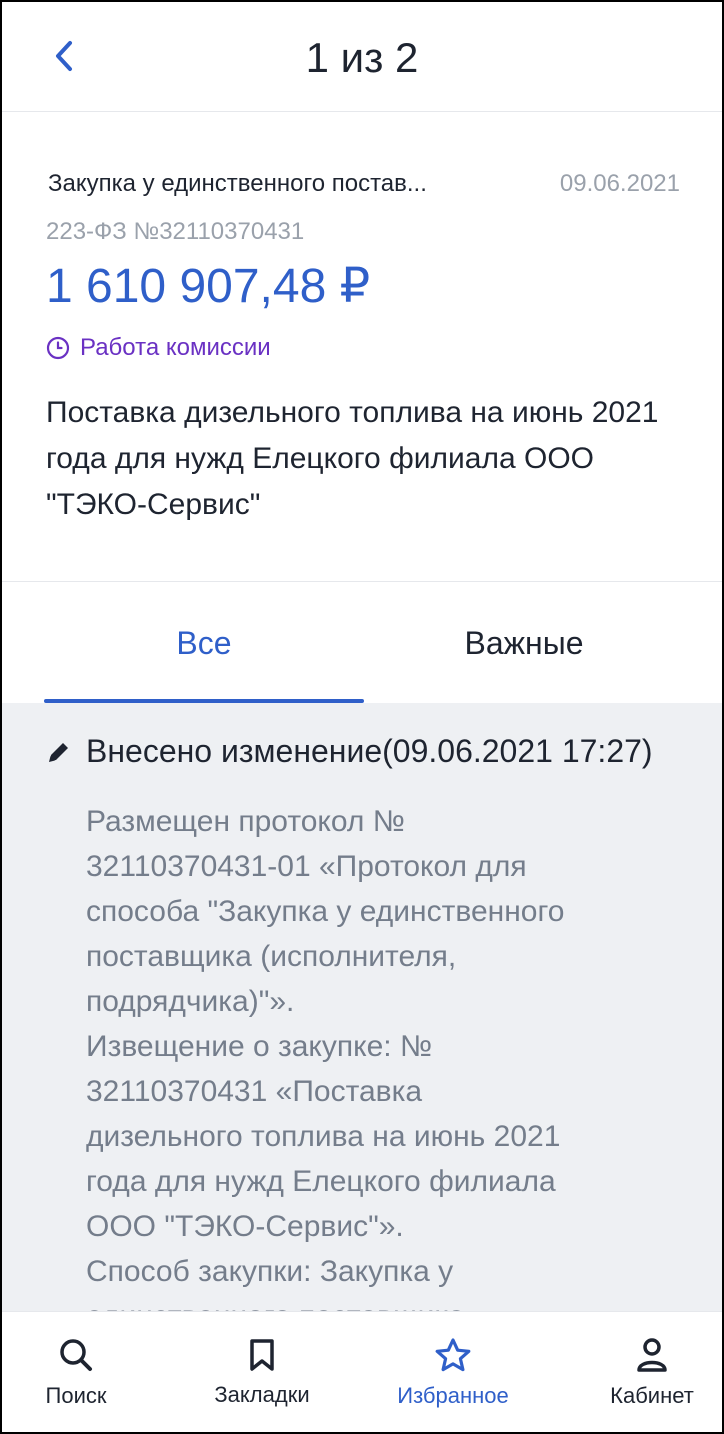  I want to click on event-line: 32110370431 «Поставка, so click(254, 1091).